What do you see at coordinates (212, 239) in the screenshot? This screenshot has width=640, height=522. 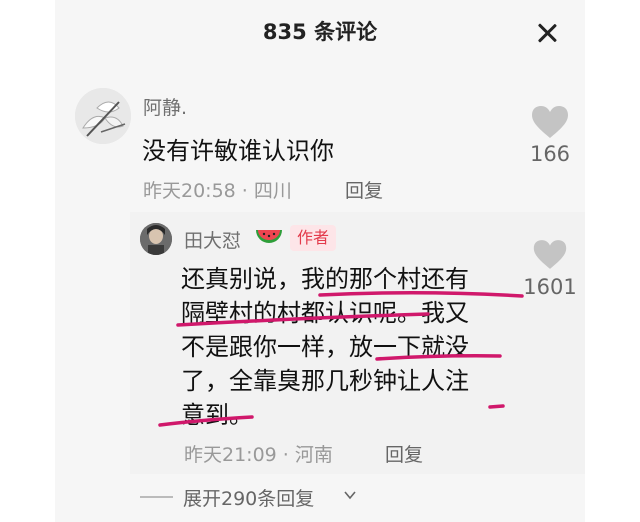 I see `reply-username: 田大怼` at bounding box center [212, 239].